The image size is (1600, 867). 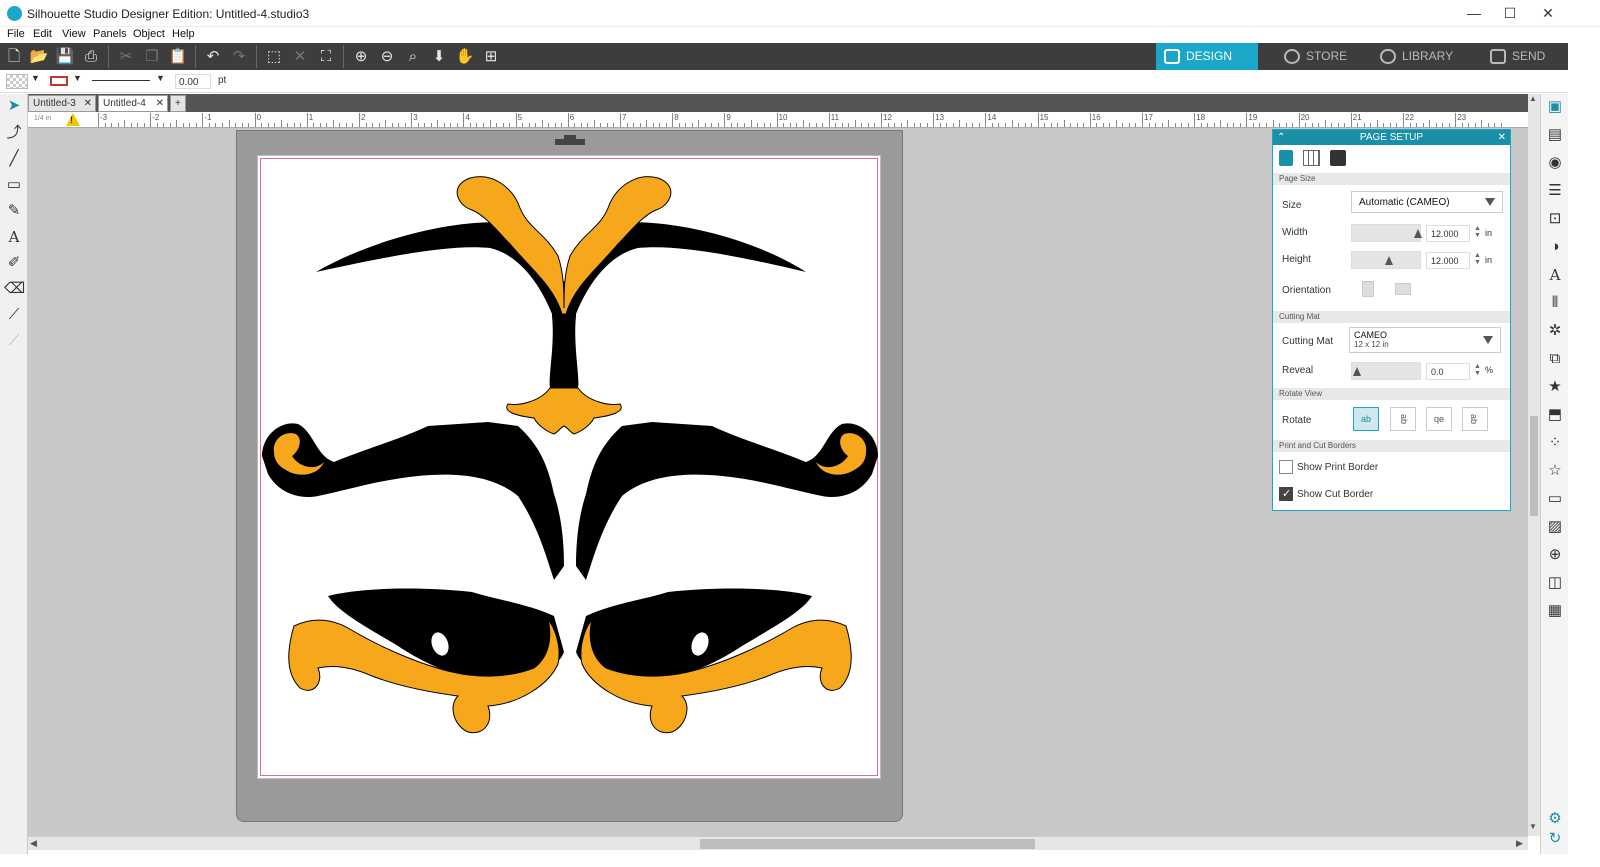 I want to click on cut-icon: ✂, so click(x=126, y=56).